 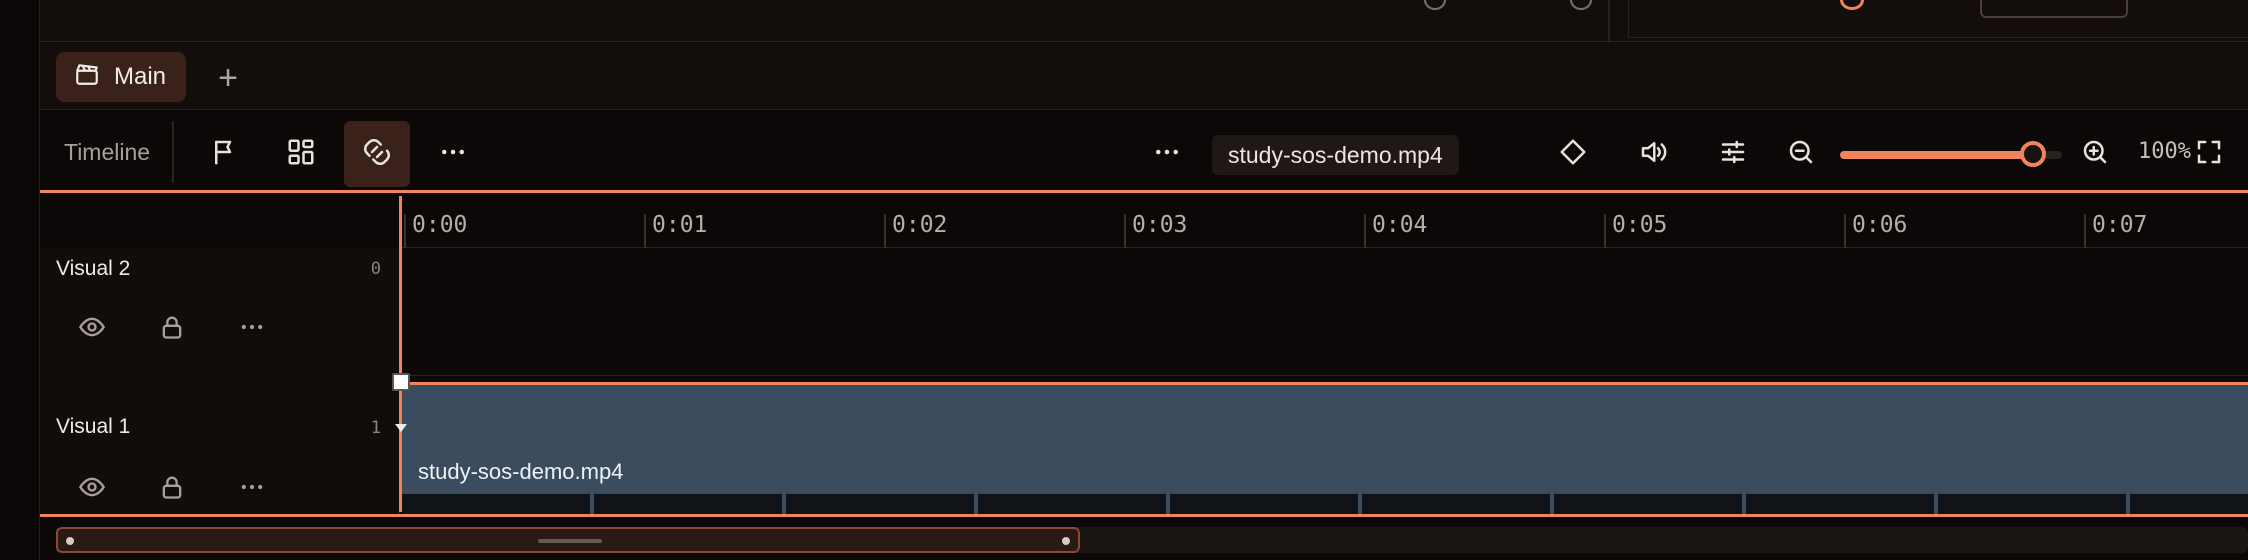 I want to click on panel-divider, so click(x=1609, y=21).